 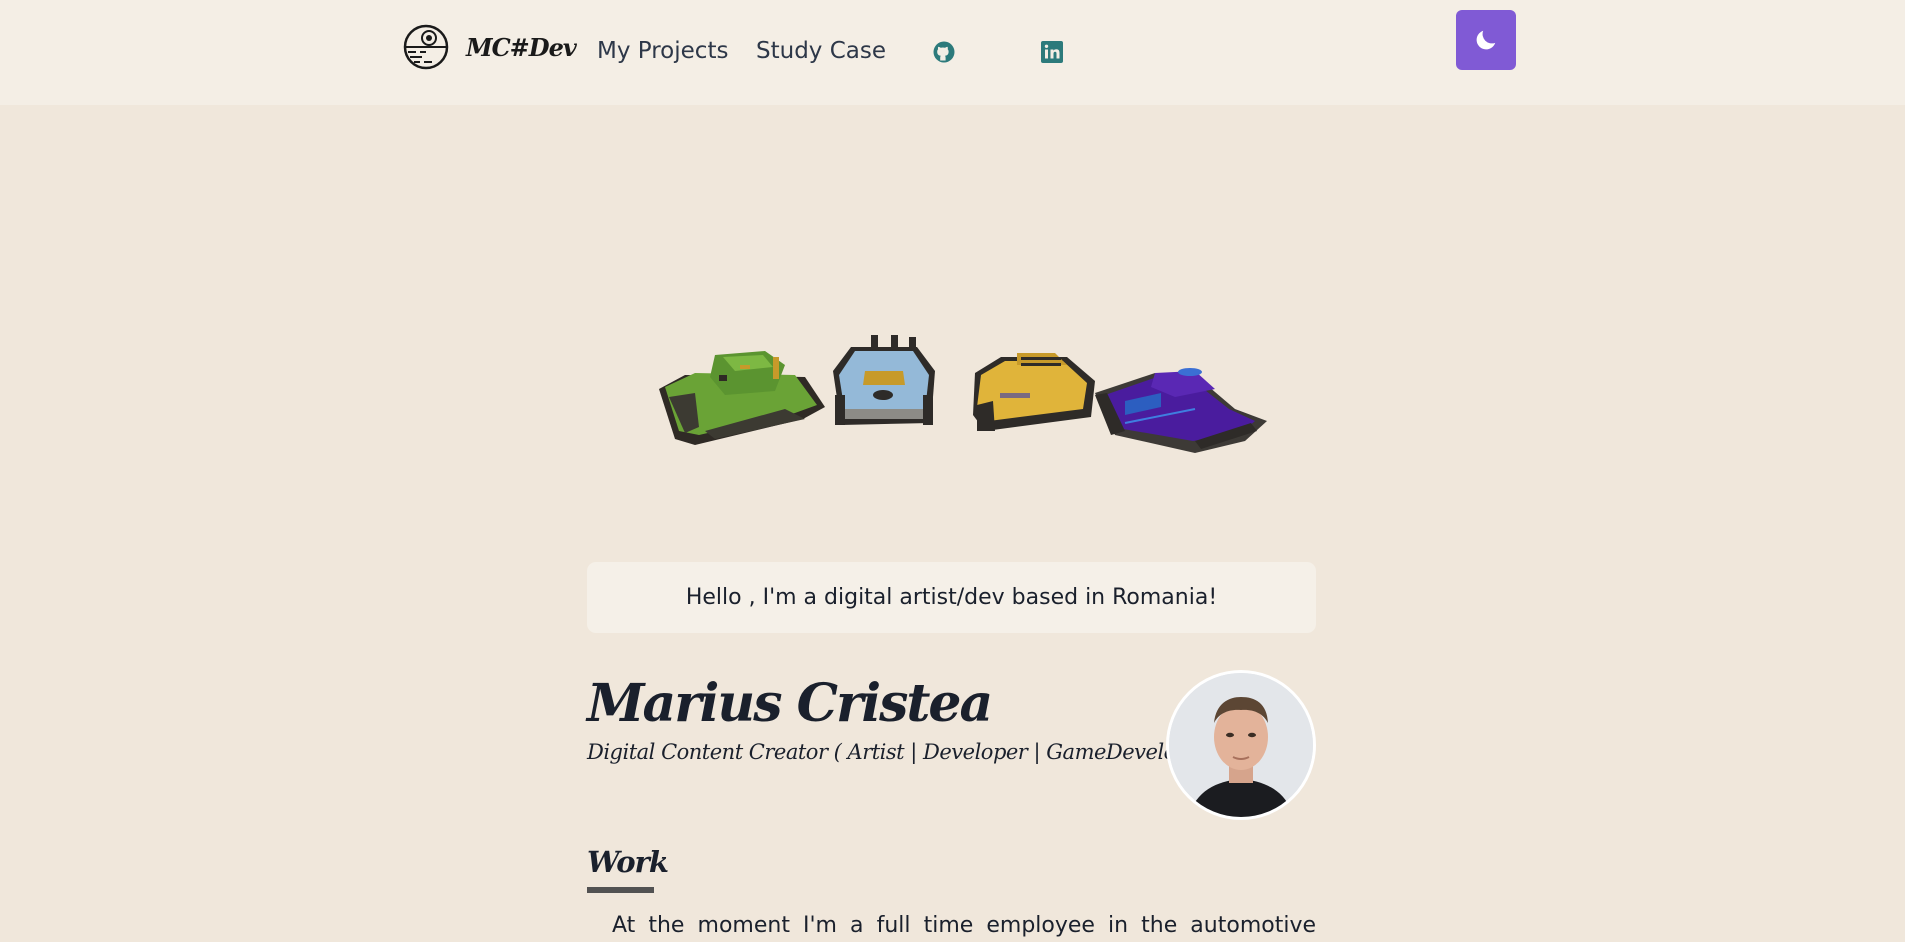 I want to click on linkedin-link, so click(x=1052, y=52).